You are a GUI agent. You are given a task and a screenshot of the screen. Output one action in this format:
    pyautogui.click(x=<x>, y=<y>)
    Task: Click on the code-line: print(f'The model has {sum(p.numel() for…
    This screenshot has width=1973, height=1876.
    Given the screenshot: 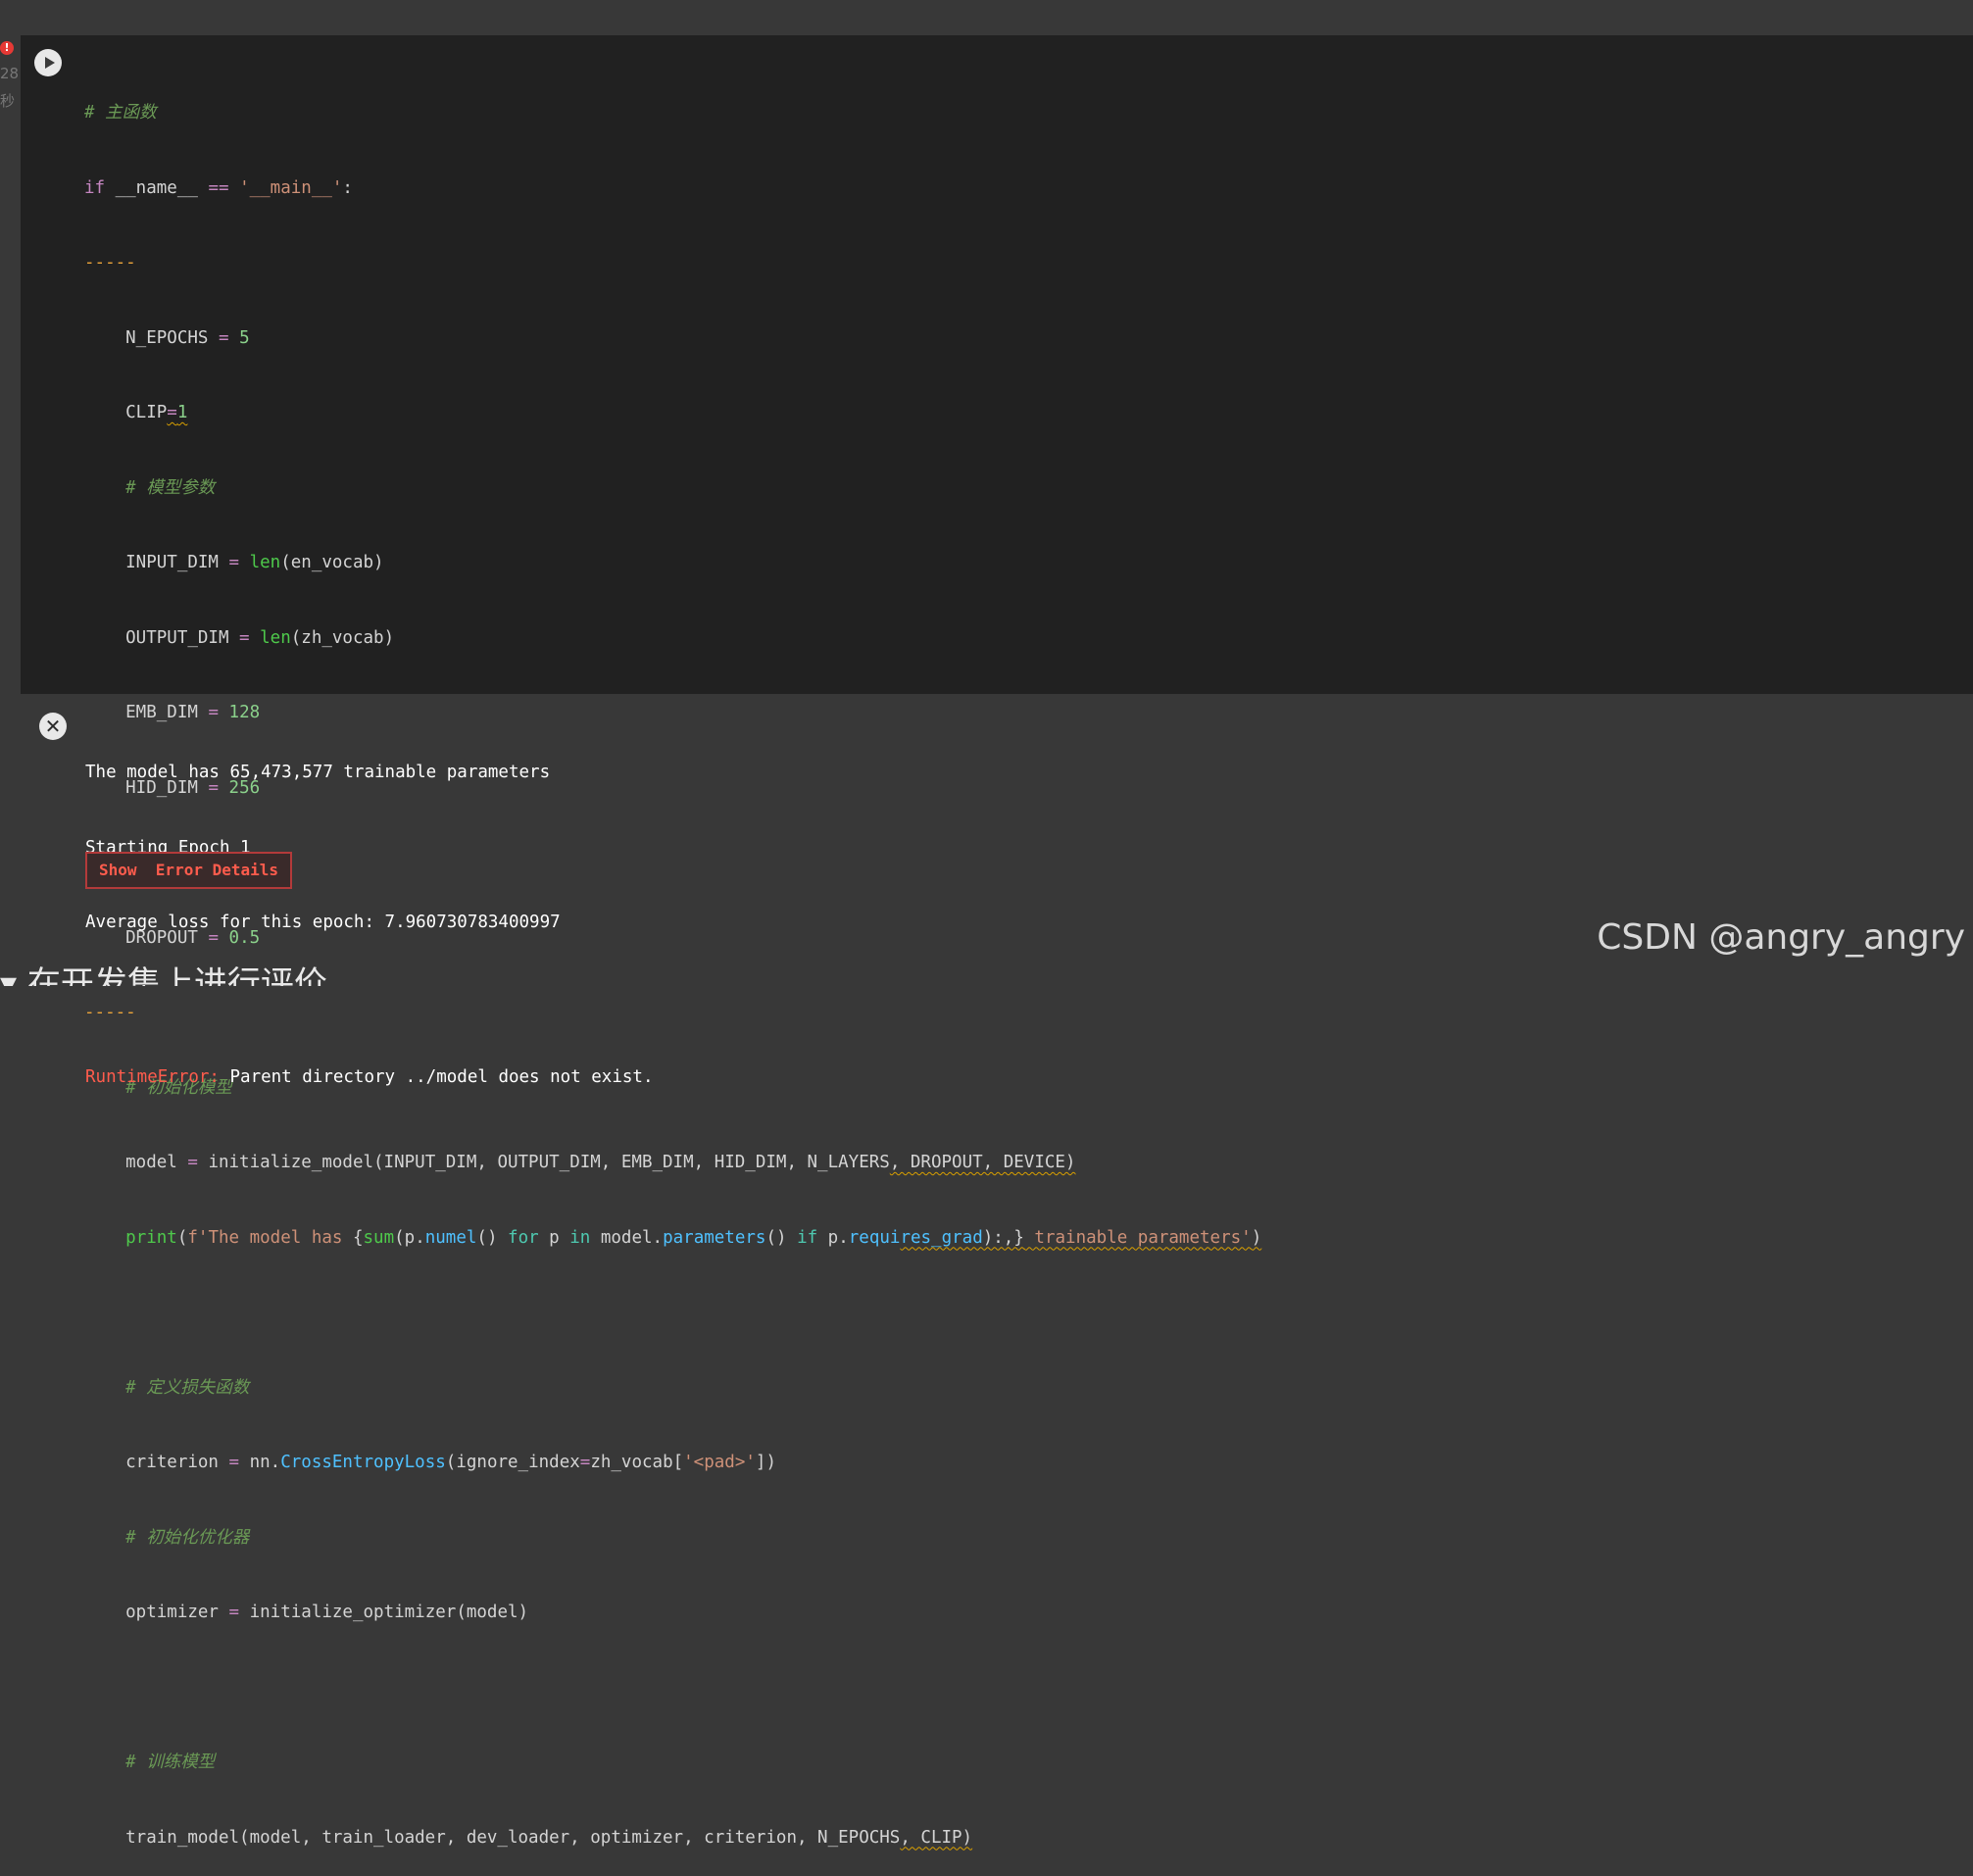 What is the action you would take?
    pyautogui.click(x=694, y=1237)
    